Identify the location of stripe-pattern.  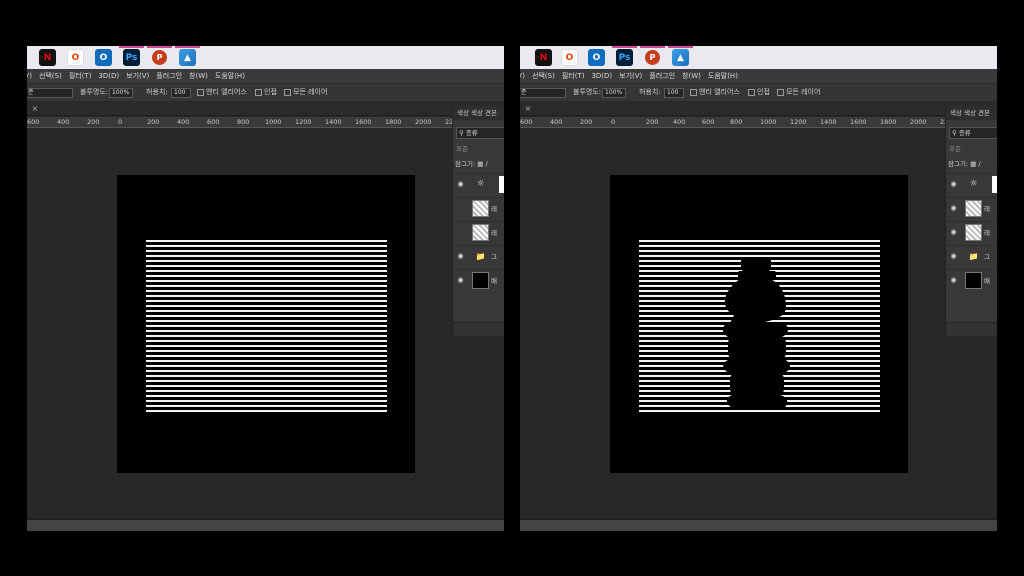
(266, 327).